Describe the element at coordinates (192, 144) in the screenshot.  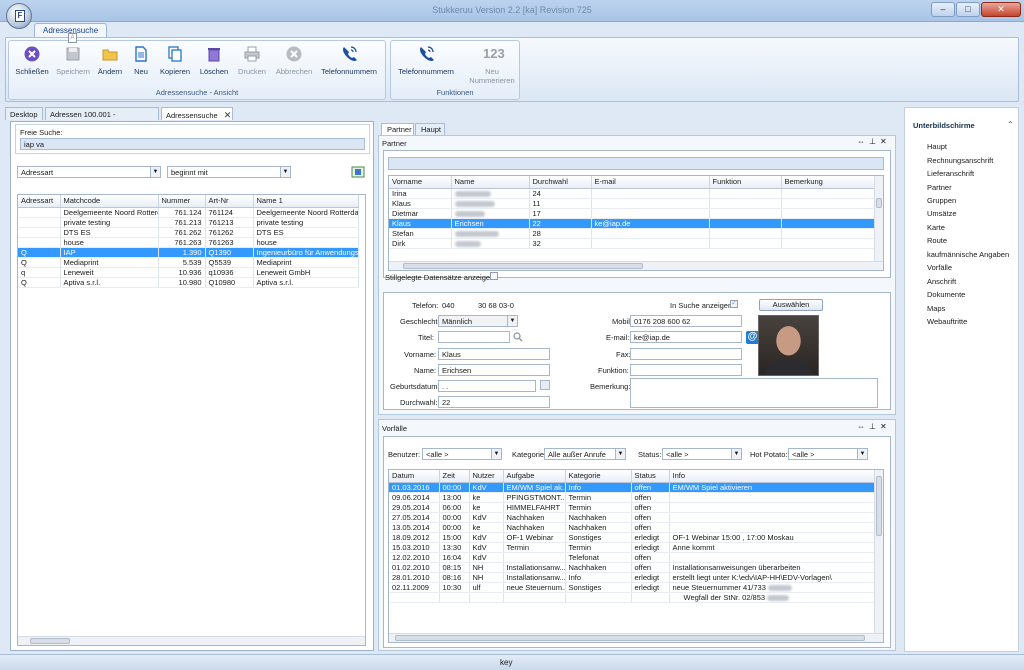
I see `free-search-input: iap va` at that location.